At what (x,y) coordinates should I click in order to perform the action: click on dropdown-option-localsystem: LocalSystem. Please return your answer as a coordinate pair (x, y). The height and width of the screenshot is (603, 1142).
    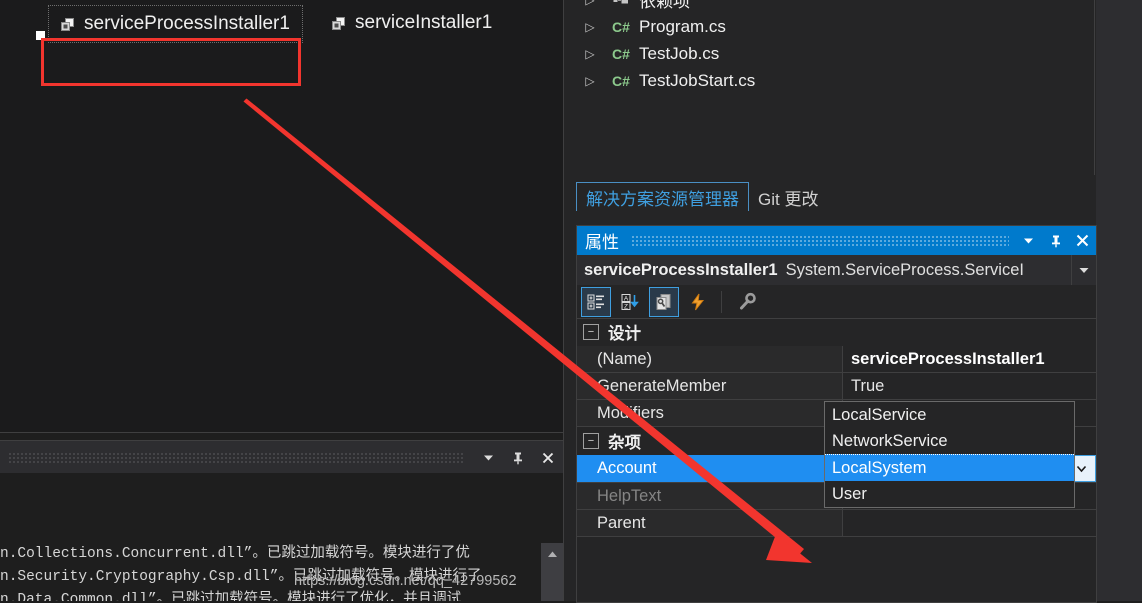
    Looking at the image, I should click on (949, 467).